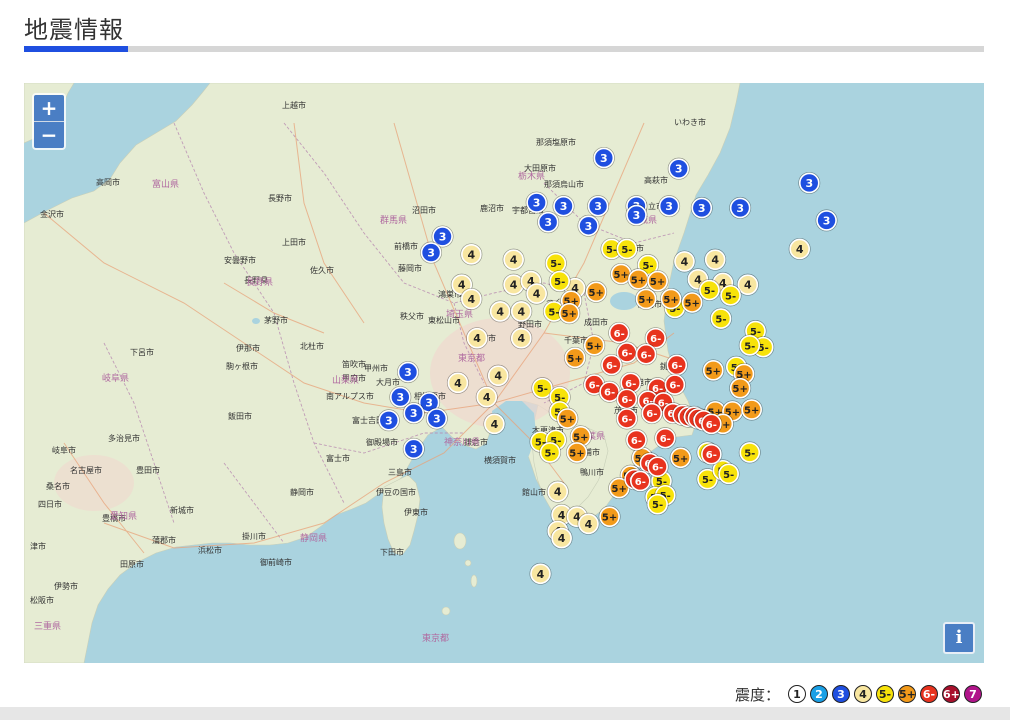 The width and height of the screenshot is (1010, 720). What do you see at coordinates (492, 208) in the screenshot?
I see `place-label: 鹿沼市` at bounding box center [492, 208].